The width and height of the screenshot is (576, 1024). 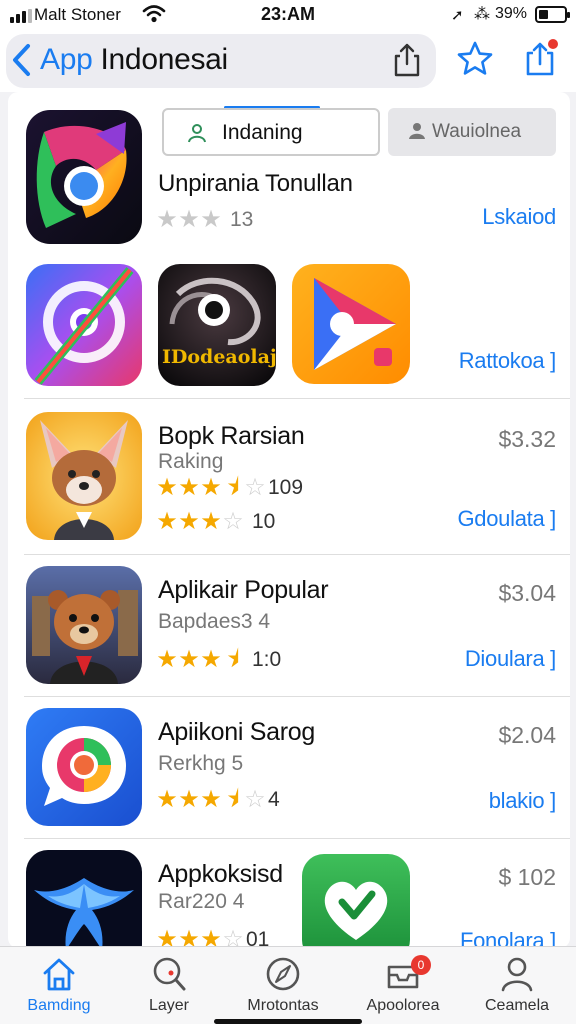 I want to click on page-title-prefix: App, so click(x=70, y=59).